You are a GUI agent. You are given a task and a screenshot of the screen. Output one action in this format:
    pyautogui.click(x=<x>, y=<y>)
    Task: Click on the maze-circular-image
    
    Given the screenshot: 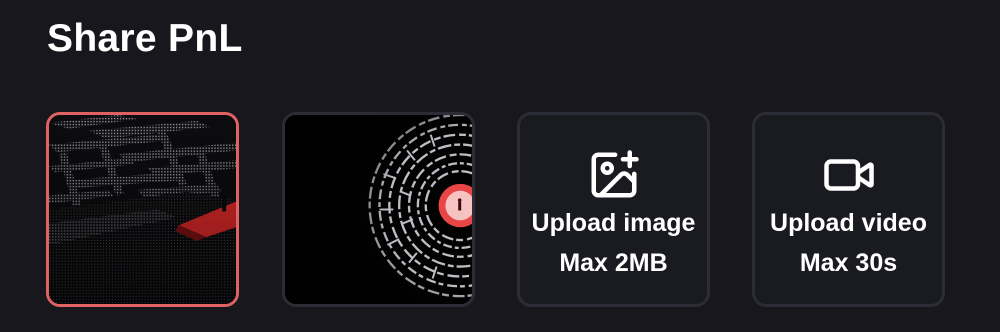 What is the action you would take?
    pyautogui.click(x=378, y=209)
    